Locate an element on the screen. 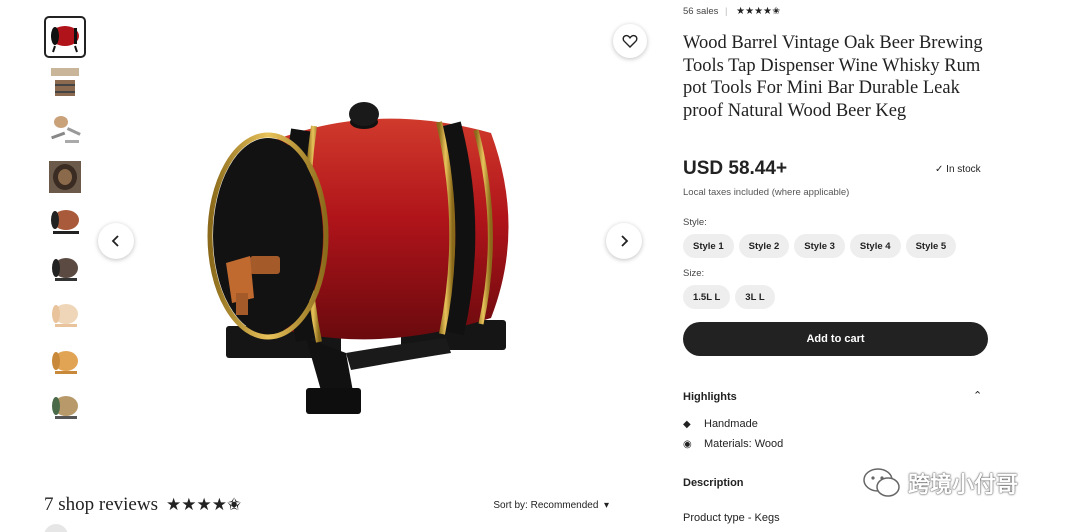  highlight-label: Handmade is located at coordinates (731, 424).